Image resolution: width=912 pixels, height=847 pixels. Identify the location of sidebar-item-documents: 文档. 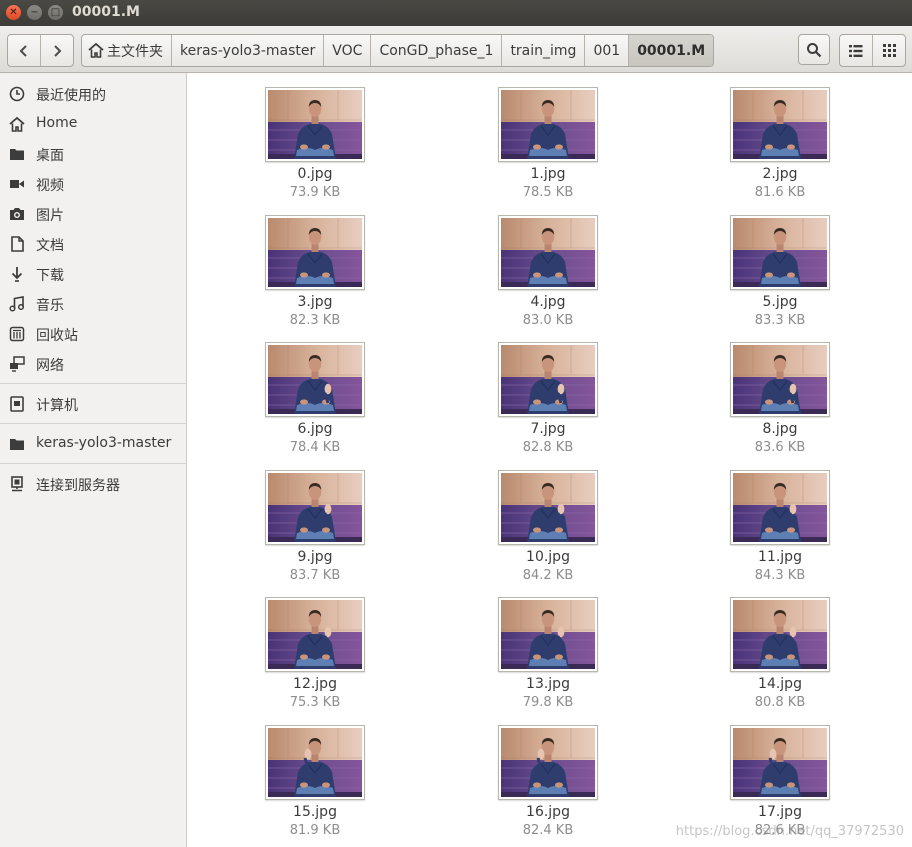
(93, 244).